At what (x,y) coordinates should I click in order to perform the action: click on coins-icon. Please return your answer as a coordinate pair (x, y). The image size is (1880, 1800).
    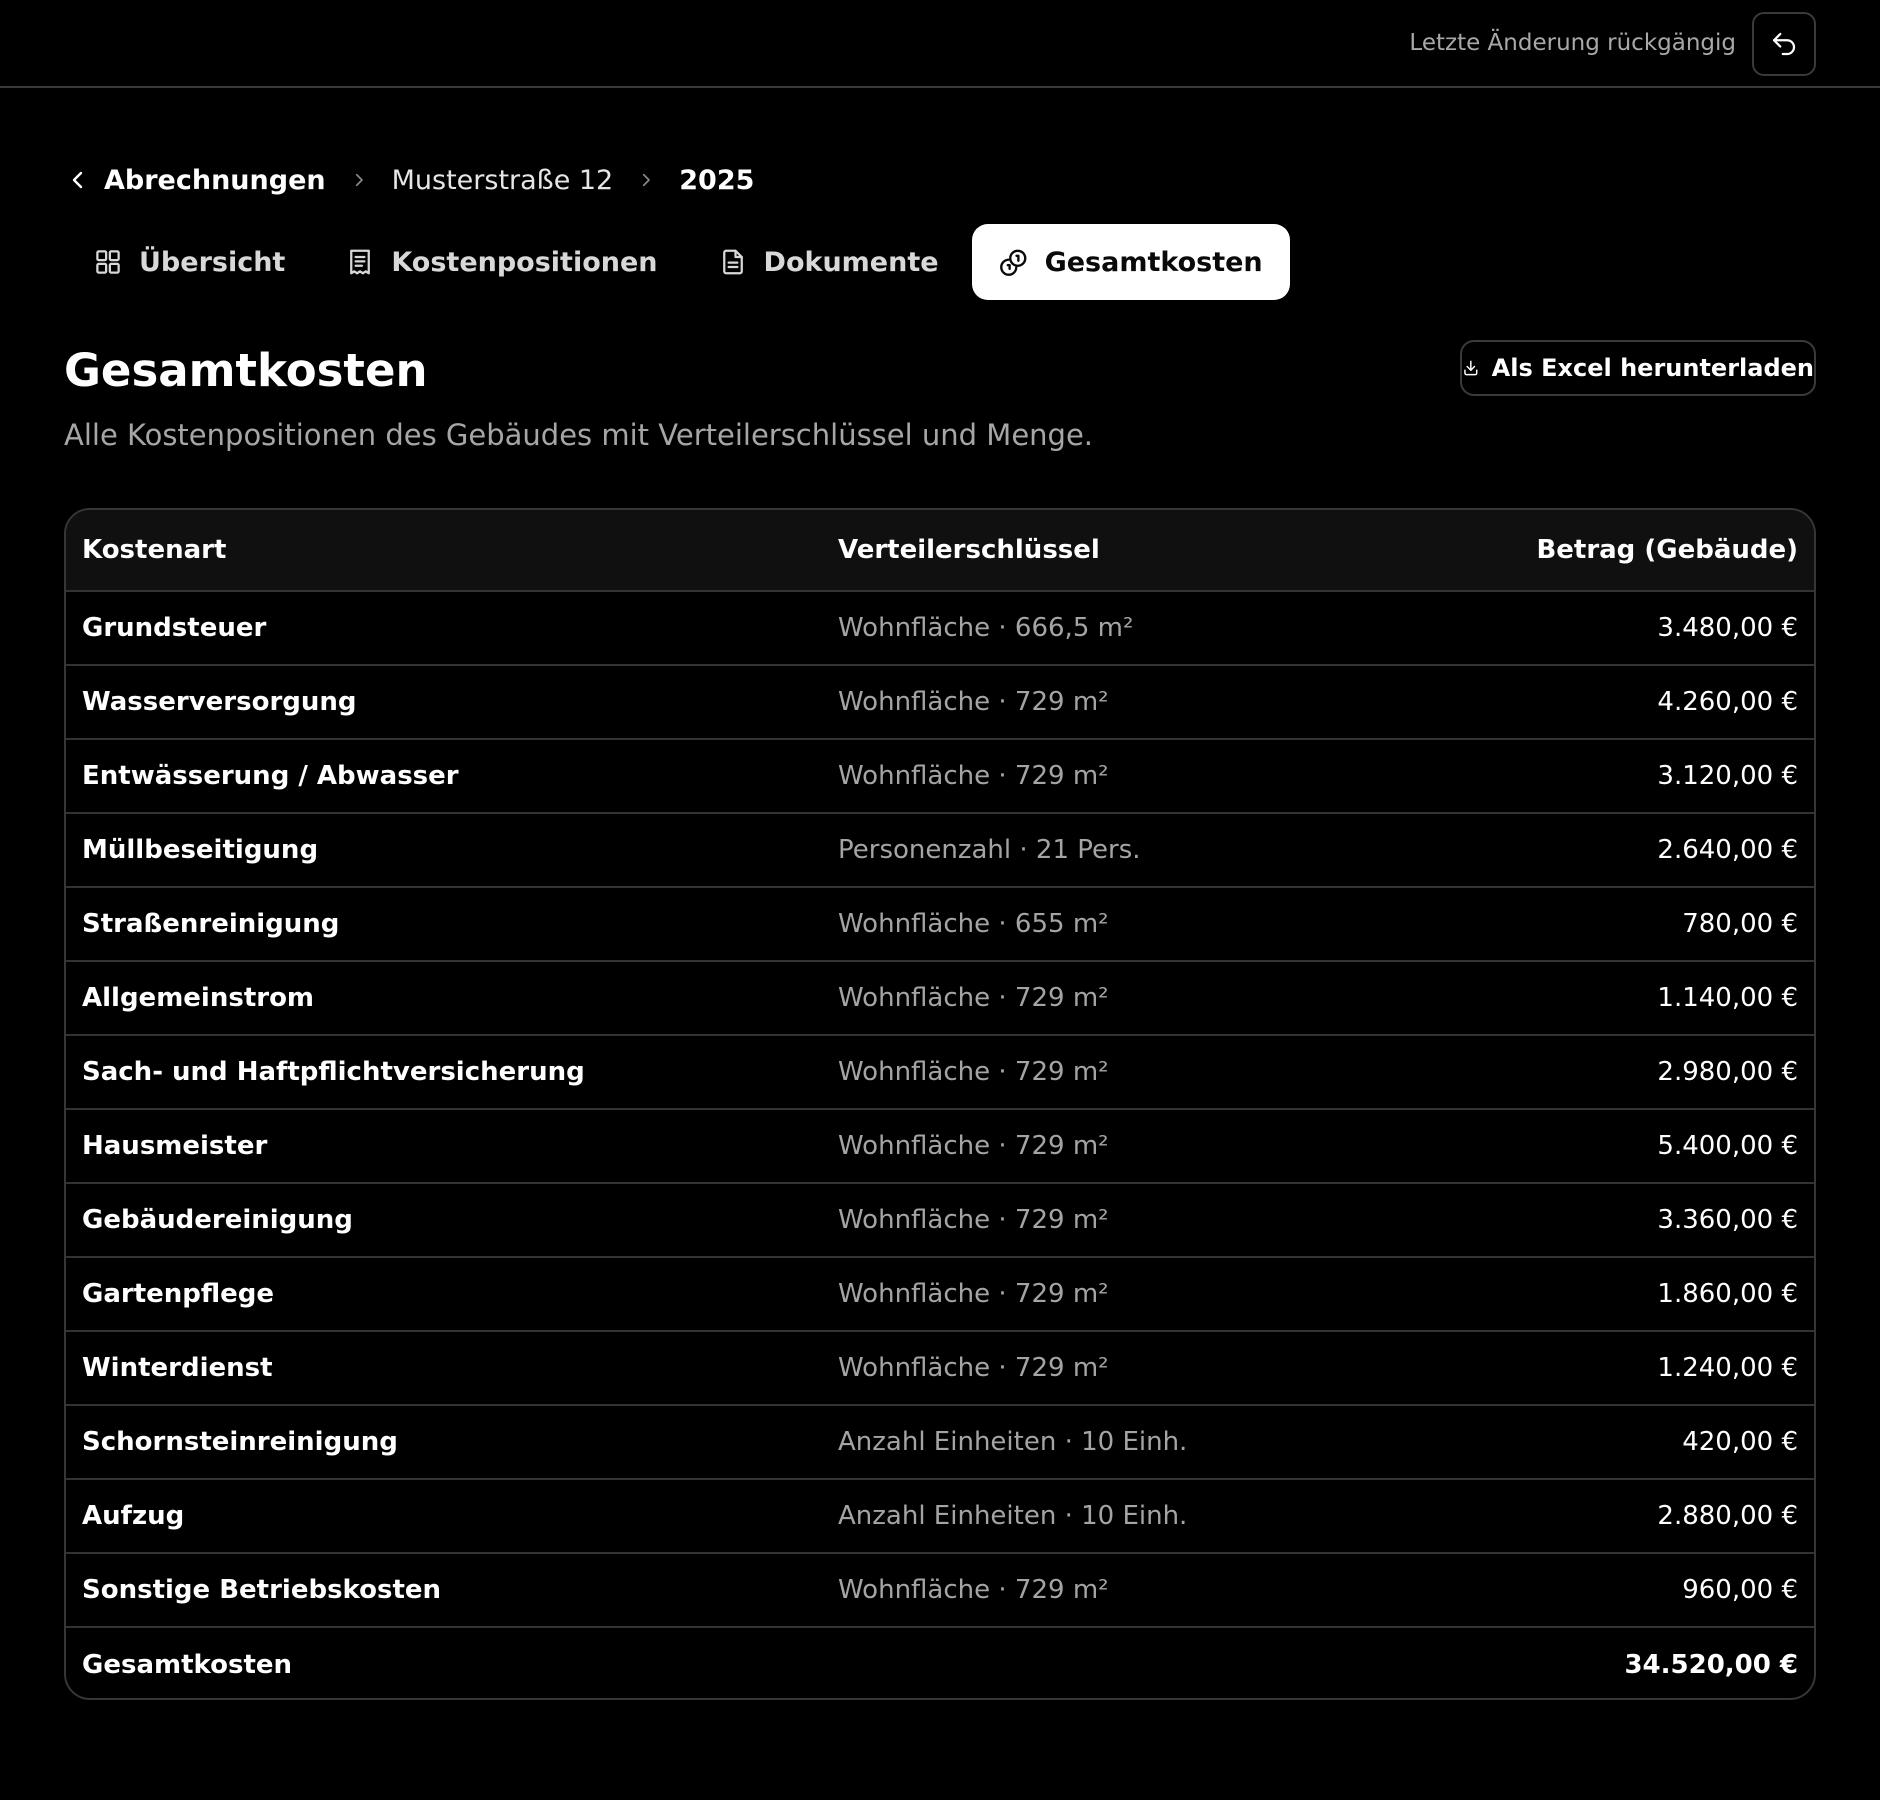
    Looking at the image, I should click on (1012, 262).